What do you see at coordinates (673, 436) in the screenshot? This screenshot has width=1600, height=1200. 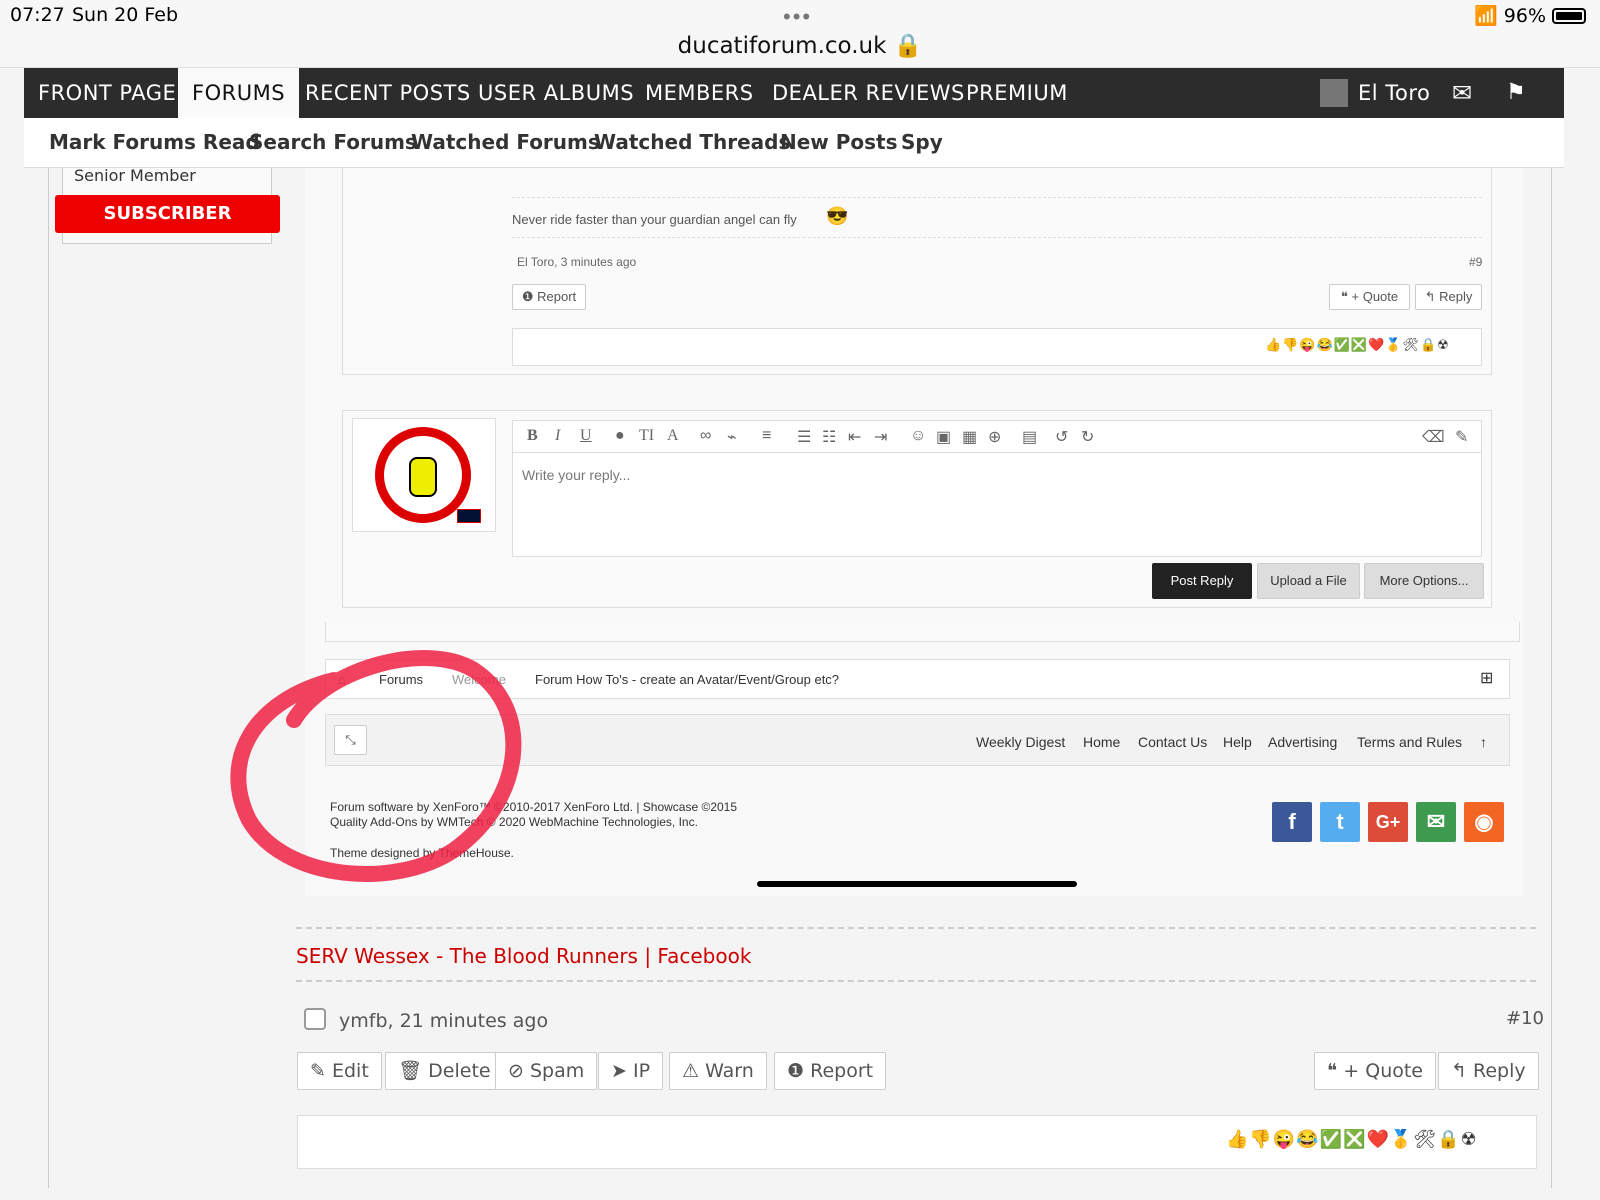 I see `font-icon: A` at bounding box center [673, 436].